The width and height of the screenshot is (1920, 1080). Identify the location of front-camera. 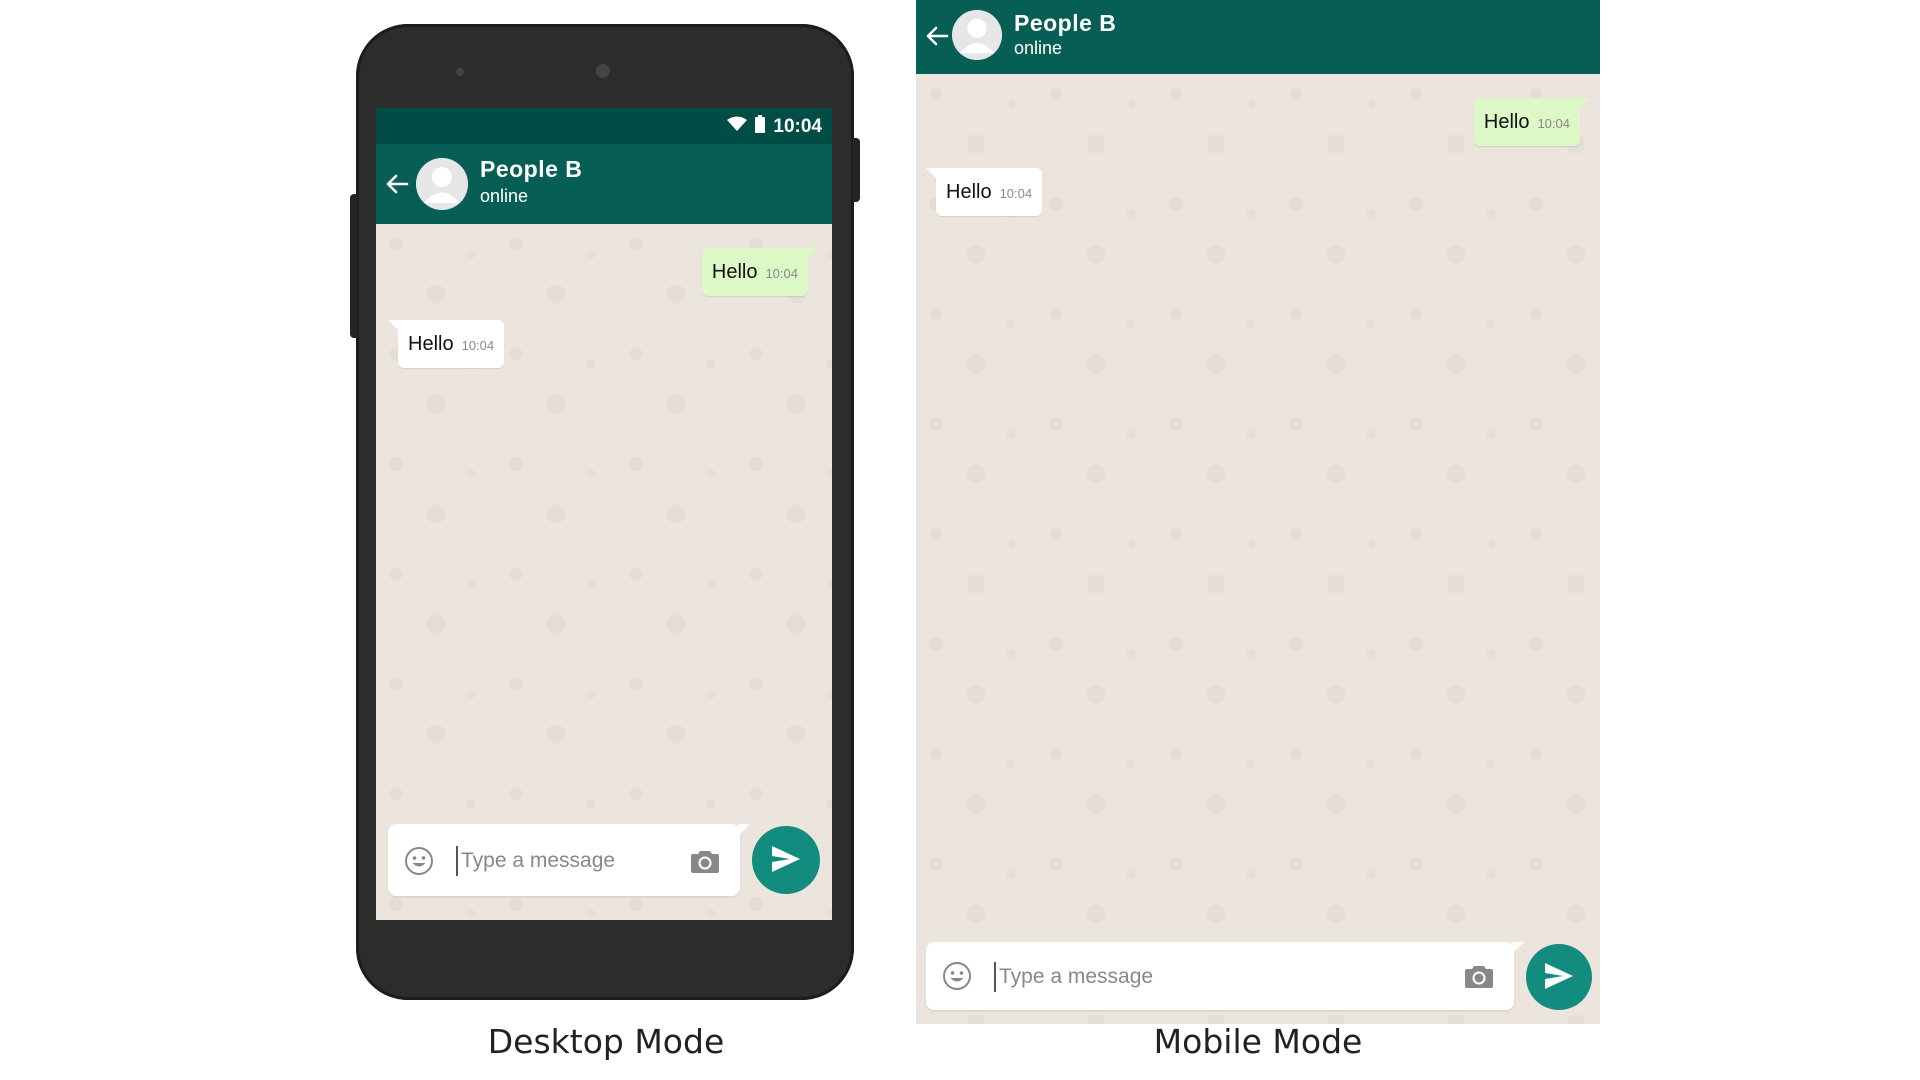
(603, 71).